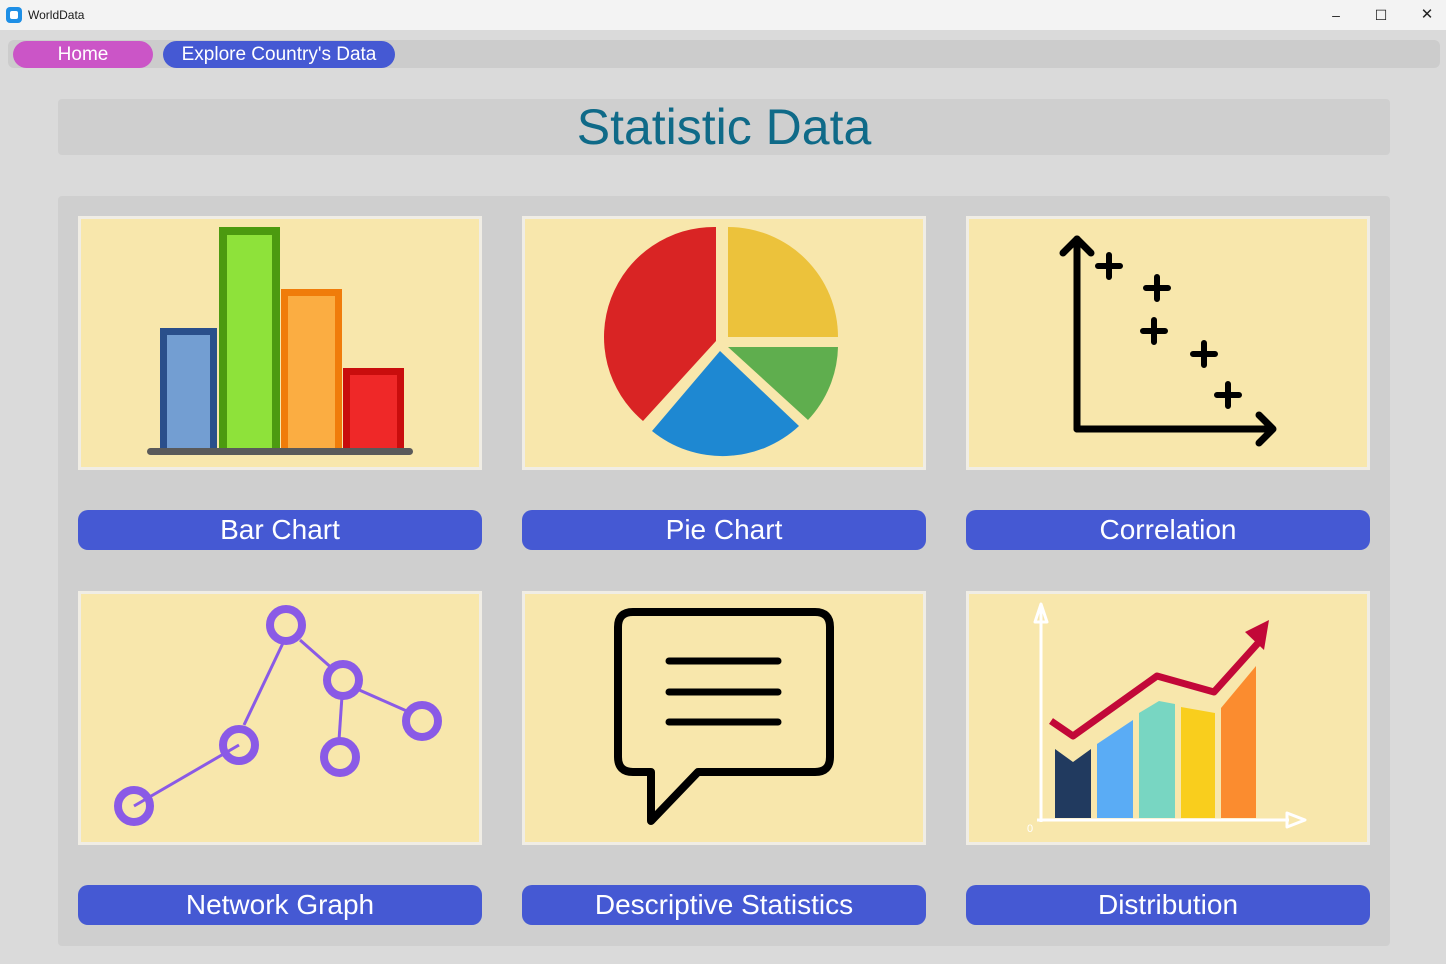 Image resolution: width=1446 pixels, height=964 pixels. Describe the element at coordinates (724, 530) in the screenshot. I see `pie-chart-button: Pie Chart` at that location.